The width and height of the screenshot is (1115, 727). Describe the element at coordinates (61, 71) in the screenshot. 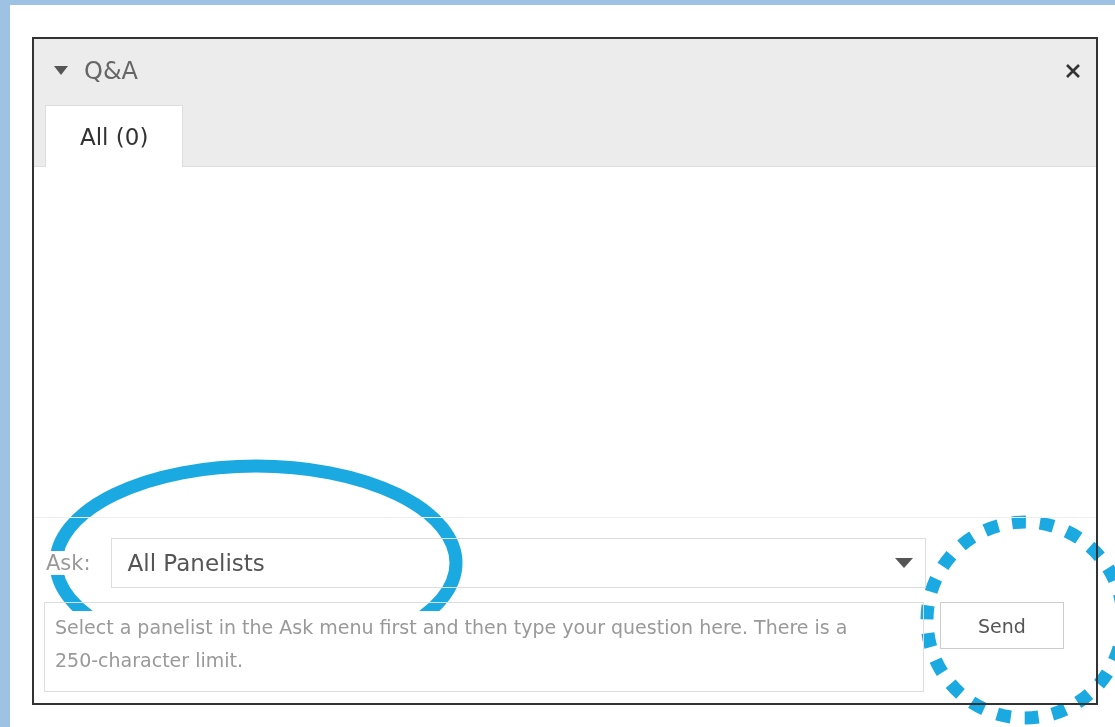

I see `collapse-triangle-icon` at that location.